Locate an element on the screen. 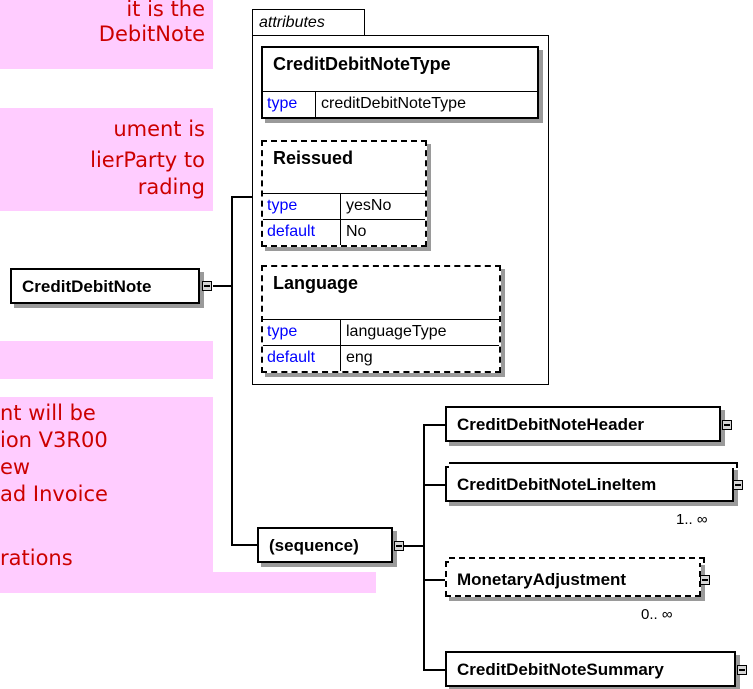 This screenshot has height=689, width=753. attributes-label: attributes is located at coordinates (292, 22).